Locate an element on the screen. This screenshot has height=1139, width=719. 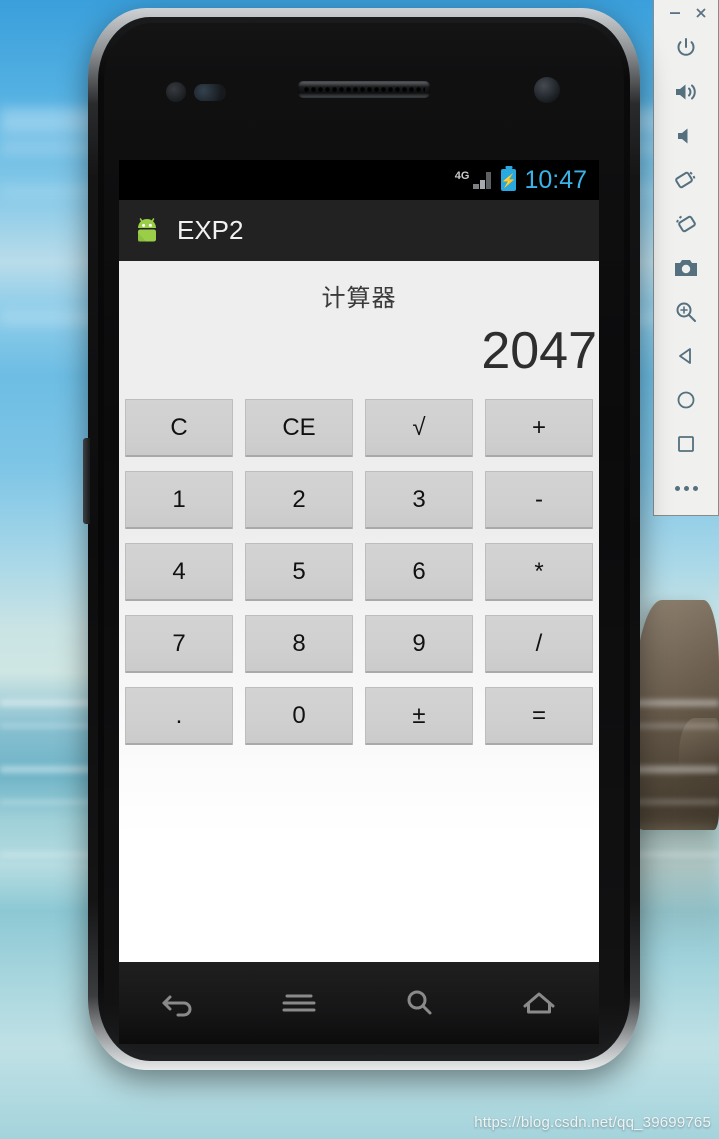
light-sensor-icon is located at coordinates (210, 92).